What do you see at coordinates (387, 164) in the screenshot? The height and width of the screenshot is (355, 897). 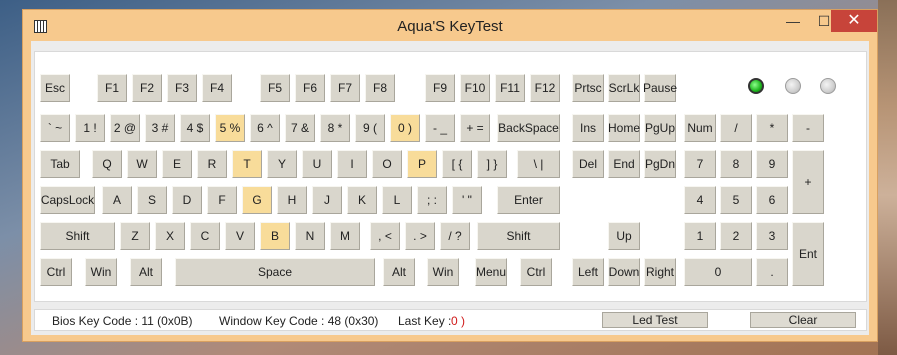 I see `key-o: O` at bounding box center [387, 164].